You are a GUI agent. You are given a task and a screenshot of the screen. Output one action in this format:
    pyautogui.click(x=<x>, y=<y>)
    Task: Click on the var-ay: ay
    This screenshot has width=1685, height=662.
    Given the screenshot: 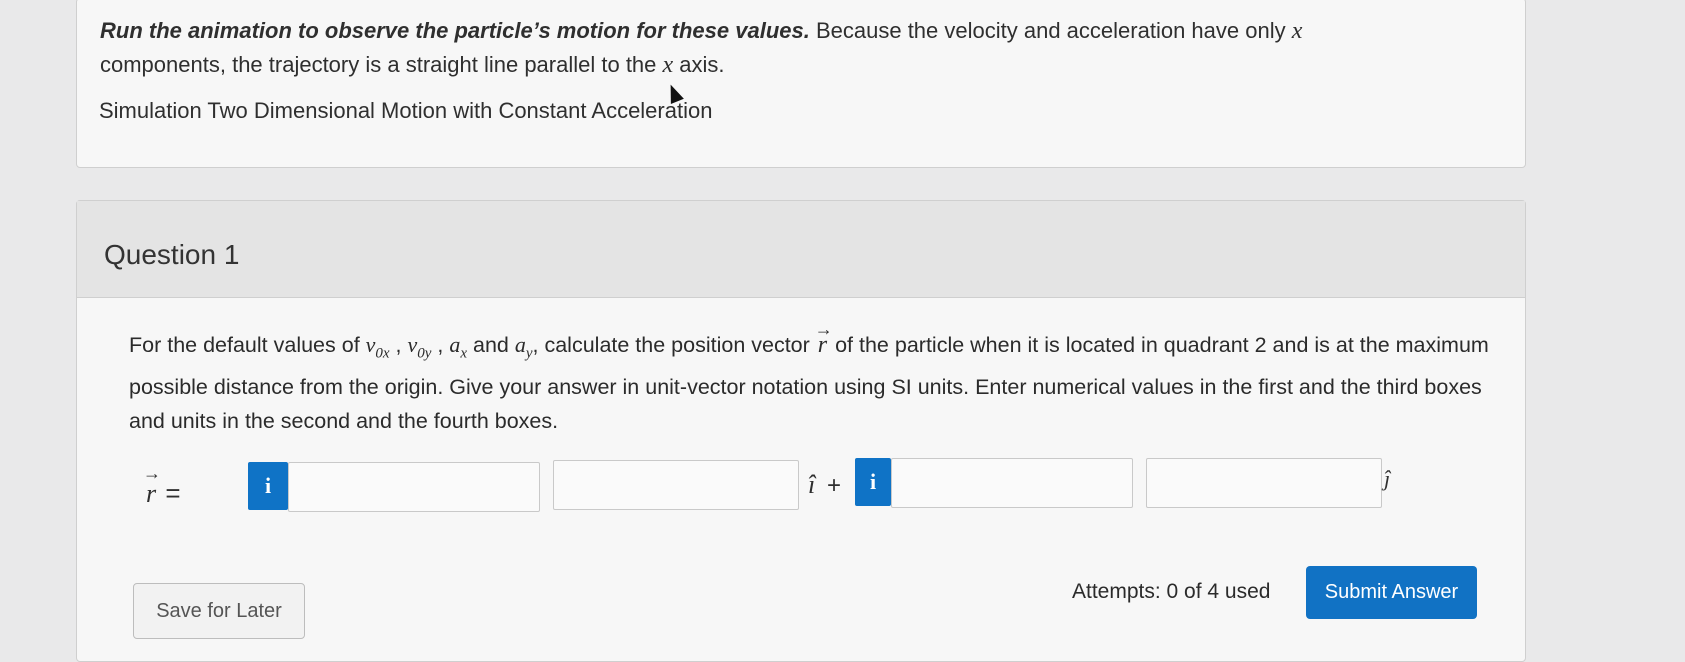 What is the action you would take?
    pyautogui.click(x=523, y=347)
    